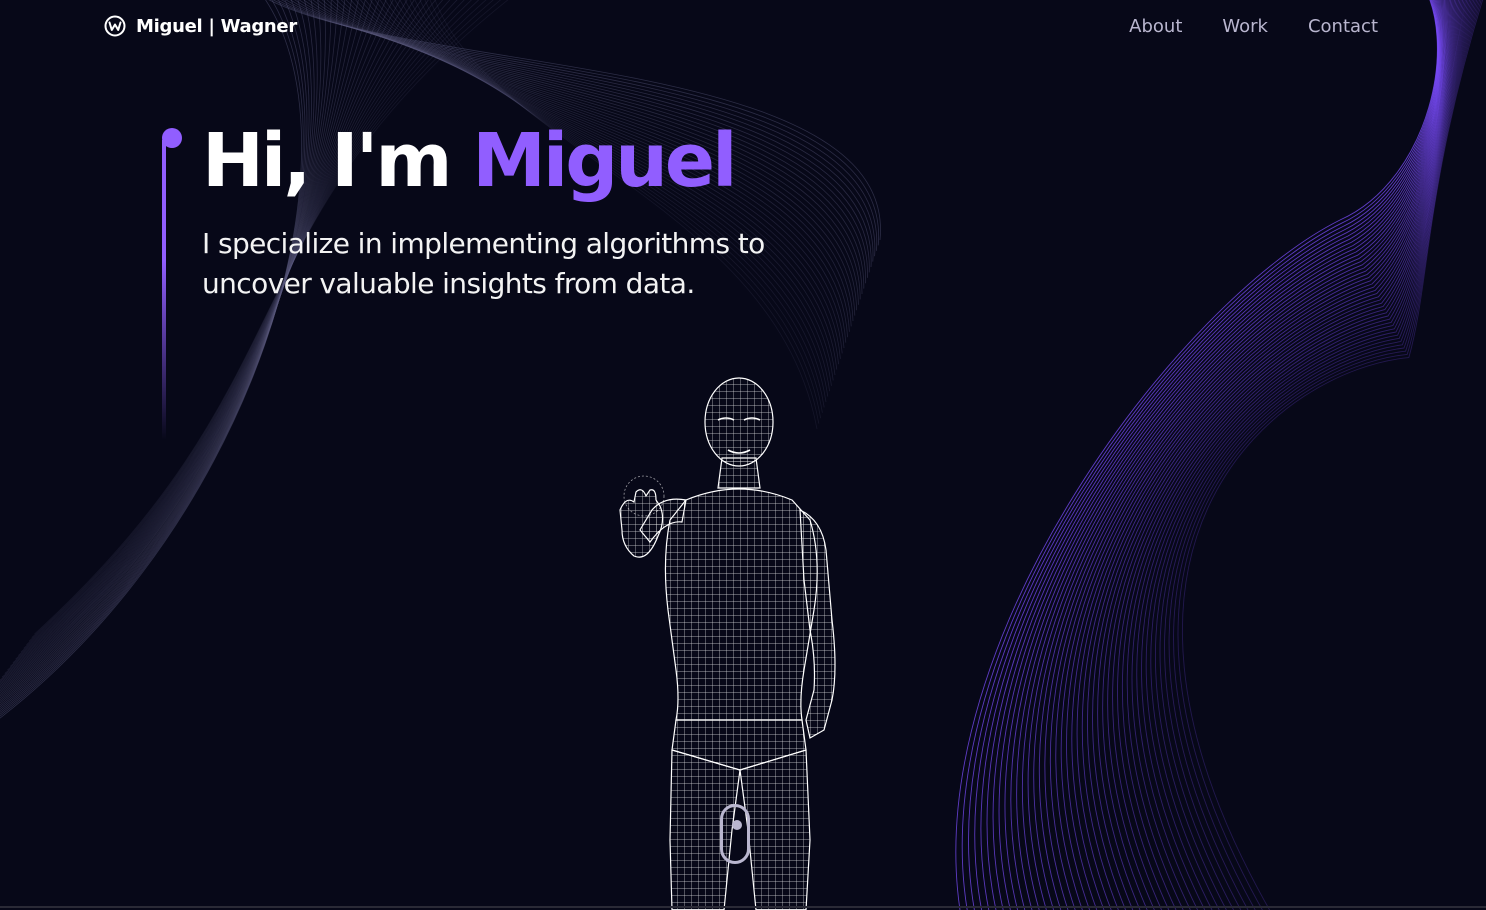 The height and width of the screenshot is (910, 1486). Describe the element at coordinates (735, 834) in the screenshot. I see `mouse-scroll-icon` at that location.